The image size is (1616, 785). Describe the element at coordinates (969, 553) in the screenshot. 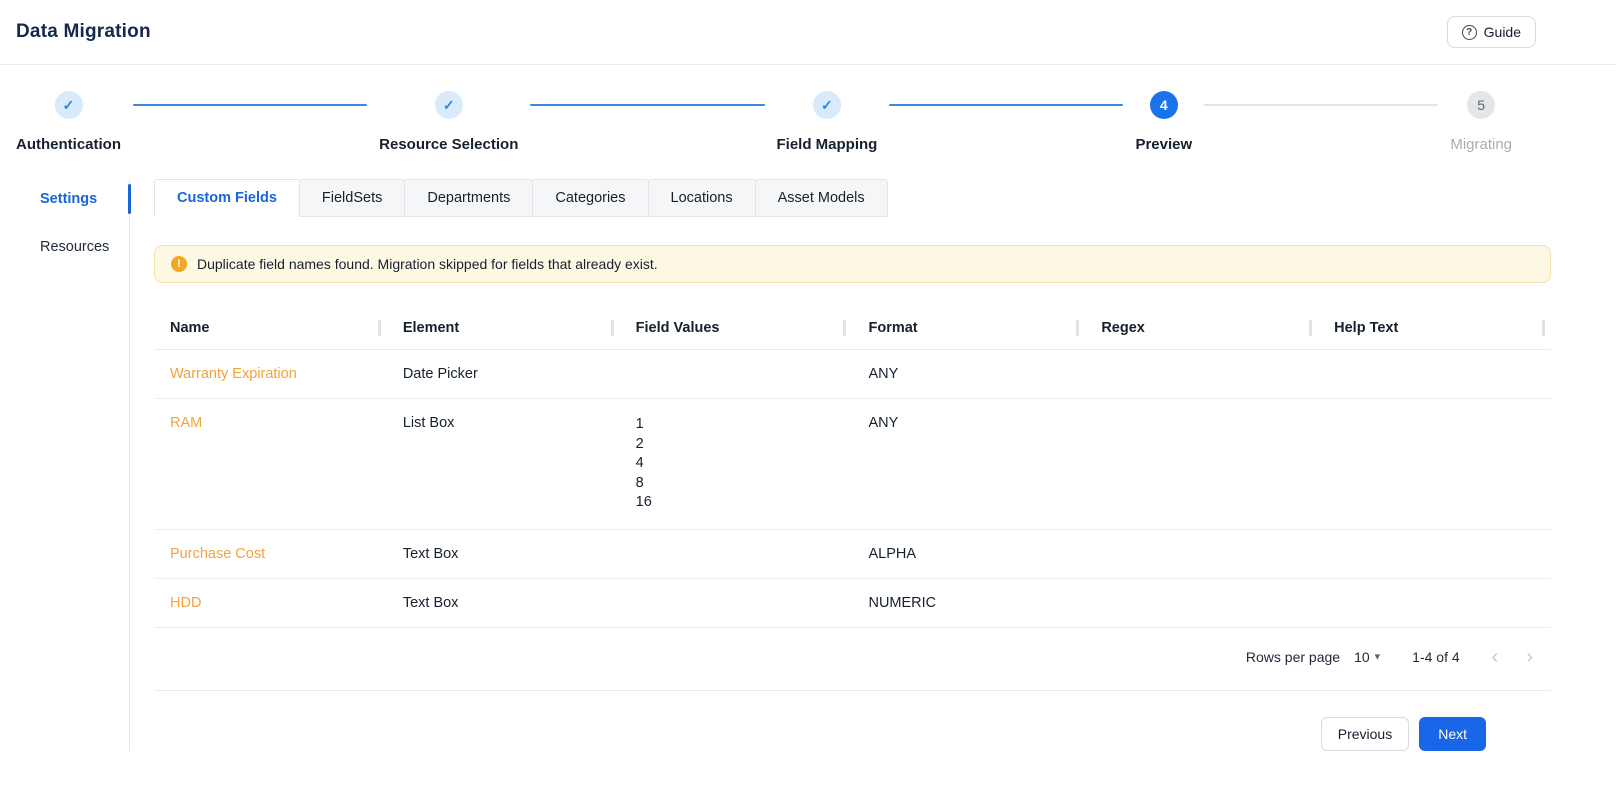

I see `cell-format: ALPHA` at that location.